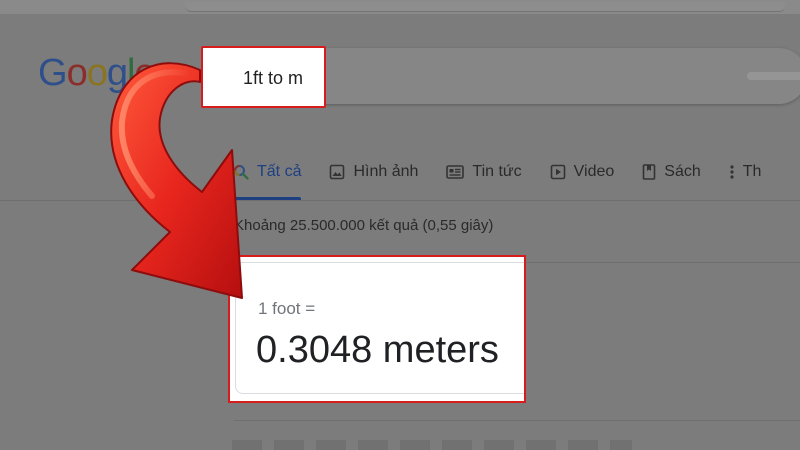 This screenshot has width=800, height=450. What do you see at coordinates (517, 420) in the screenshot?
I see `results-divider` at bounding box center [517, 420].